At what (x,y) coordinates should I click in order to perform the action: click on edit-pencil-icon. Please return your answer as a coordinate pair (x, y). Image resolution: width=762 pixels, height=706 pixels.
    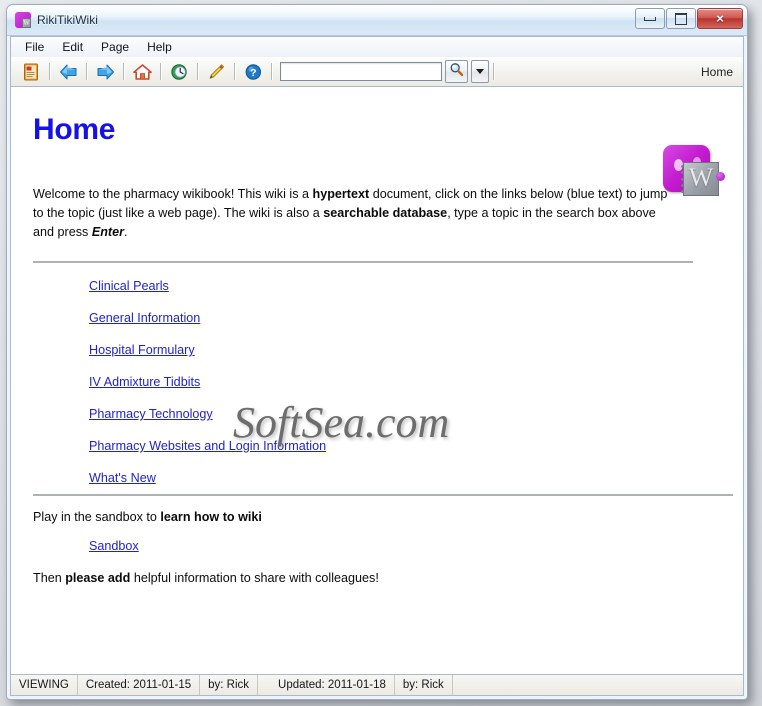
    Looking at the image, I should click on (216, 72).